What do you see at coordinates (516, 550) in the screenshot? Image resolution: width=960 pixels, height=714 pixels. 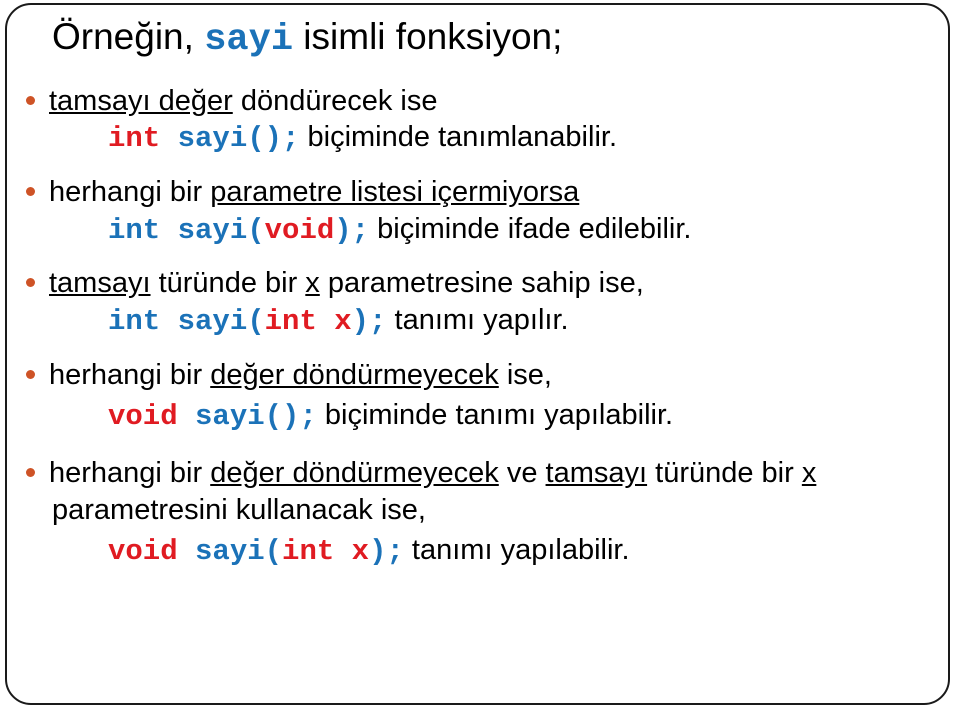 I see `code-5-trailing: tanımı yapılabilir.` at bounding box center [516, 550].